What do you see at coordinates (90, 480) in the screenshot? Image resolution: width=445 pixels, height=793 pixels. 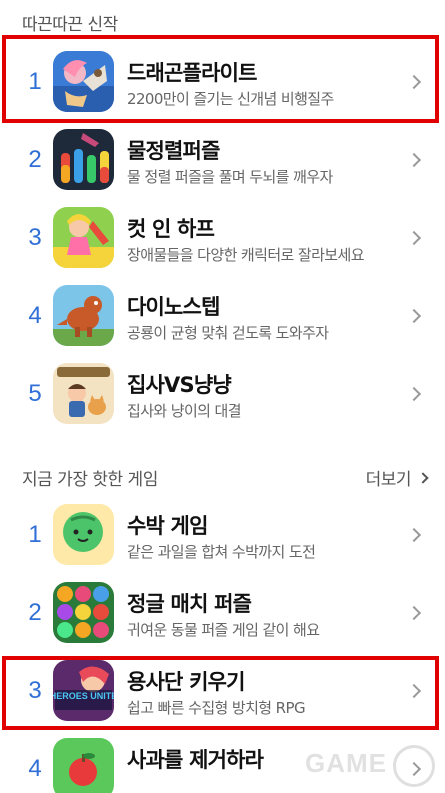 I see `section-title-hot-games: 지금 가장 핫한 게임` at bounding box center [90, 480].